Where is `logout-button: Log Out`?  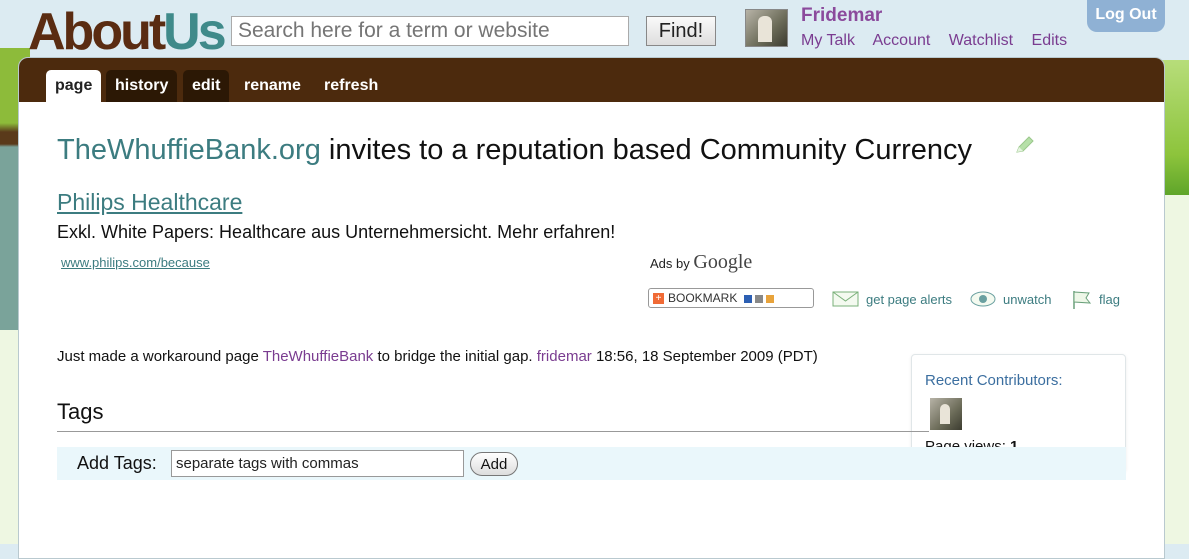 logout-button: Log Out is located at coordinates (1126, 16).